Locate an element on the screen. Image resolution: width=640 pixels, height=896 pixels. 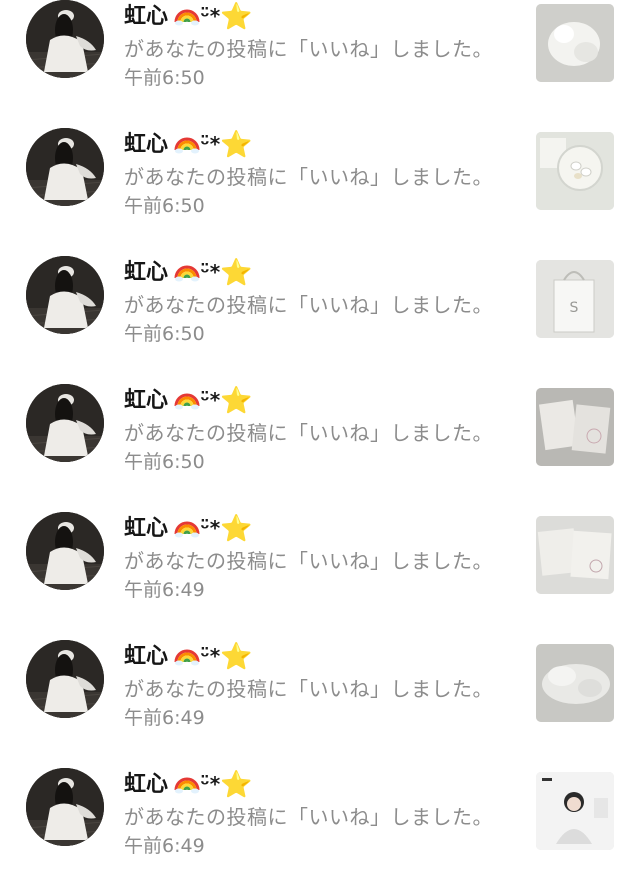
post-thumbnail: S is located at coordinates (575, 299).